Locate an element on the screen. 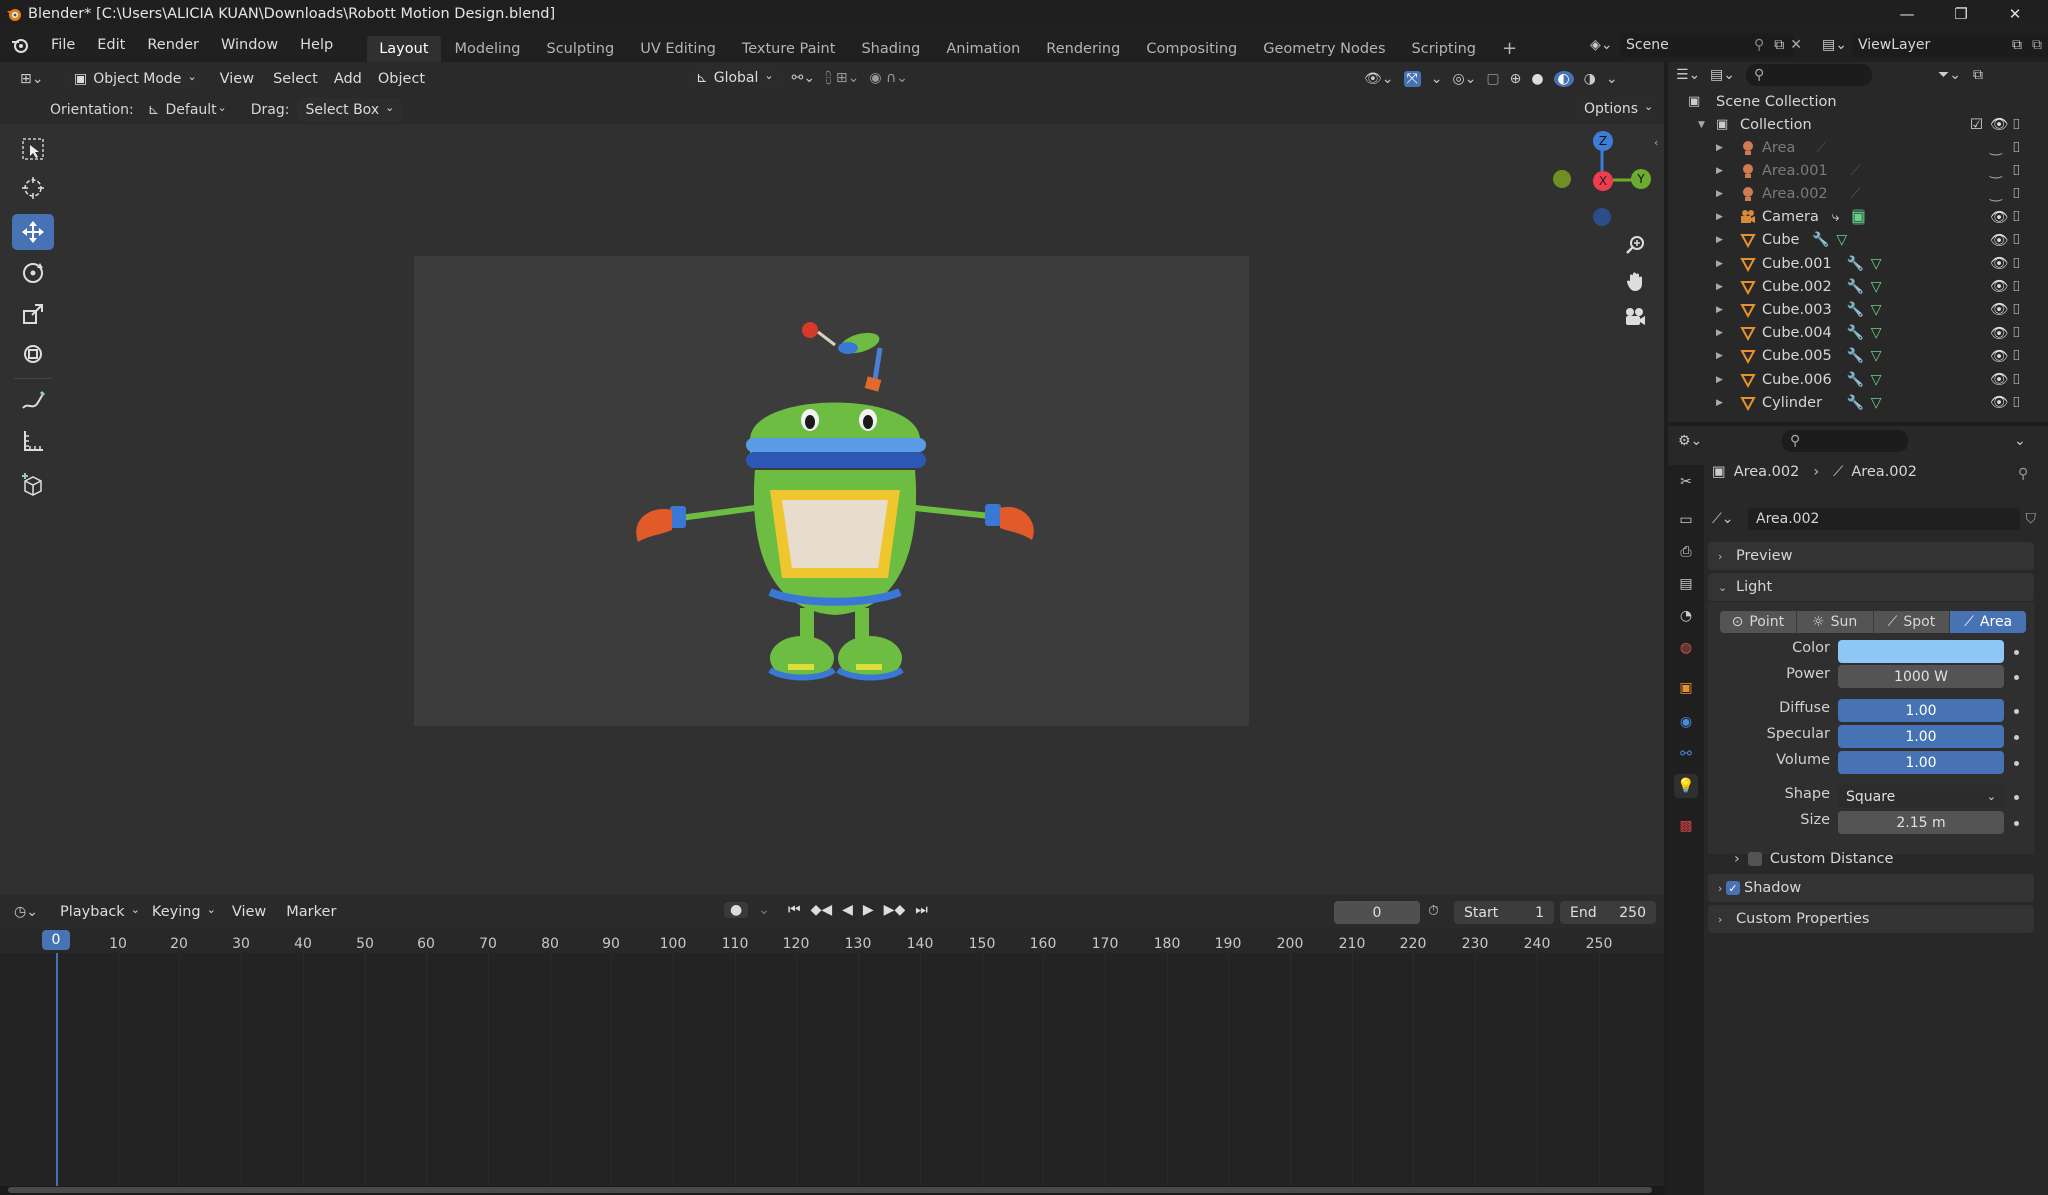  menu-file: File is located at coordinates (63, 45).